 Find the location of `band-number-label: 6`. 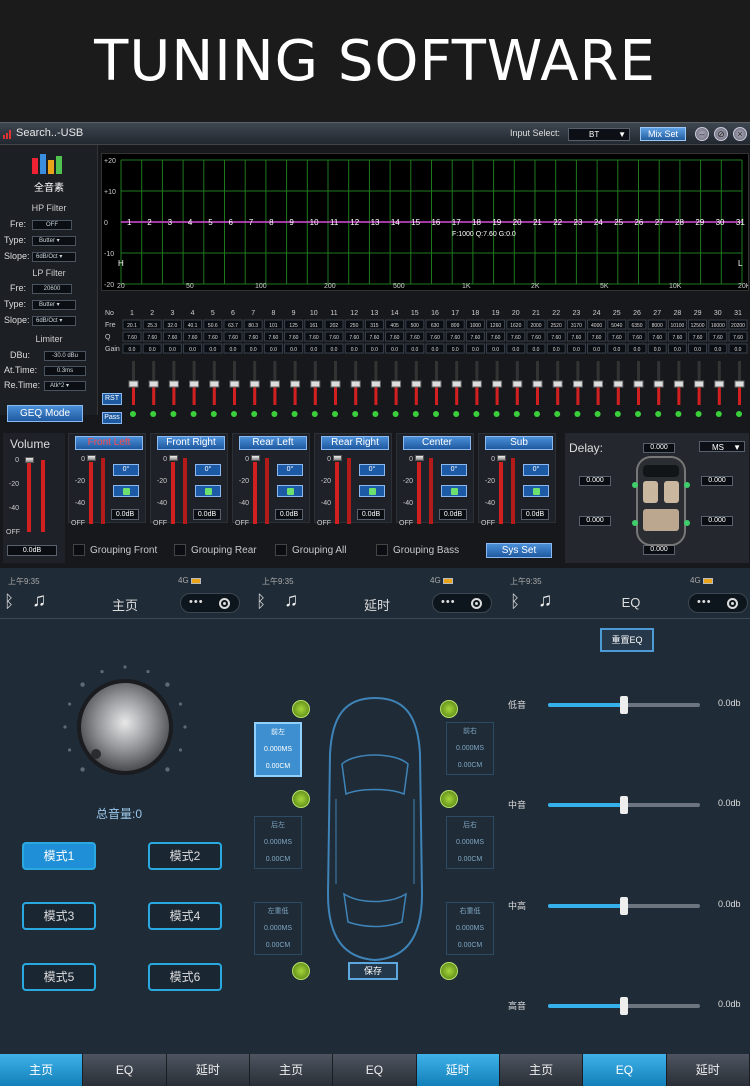

band-number-label: 6 is located at coordinates (230, 222).